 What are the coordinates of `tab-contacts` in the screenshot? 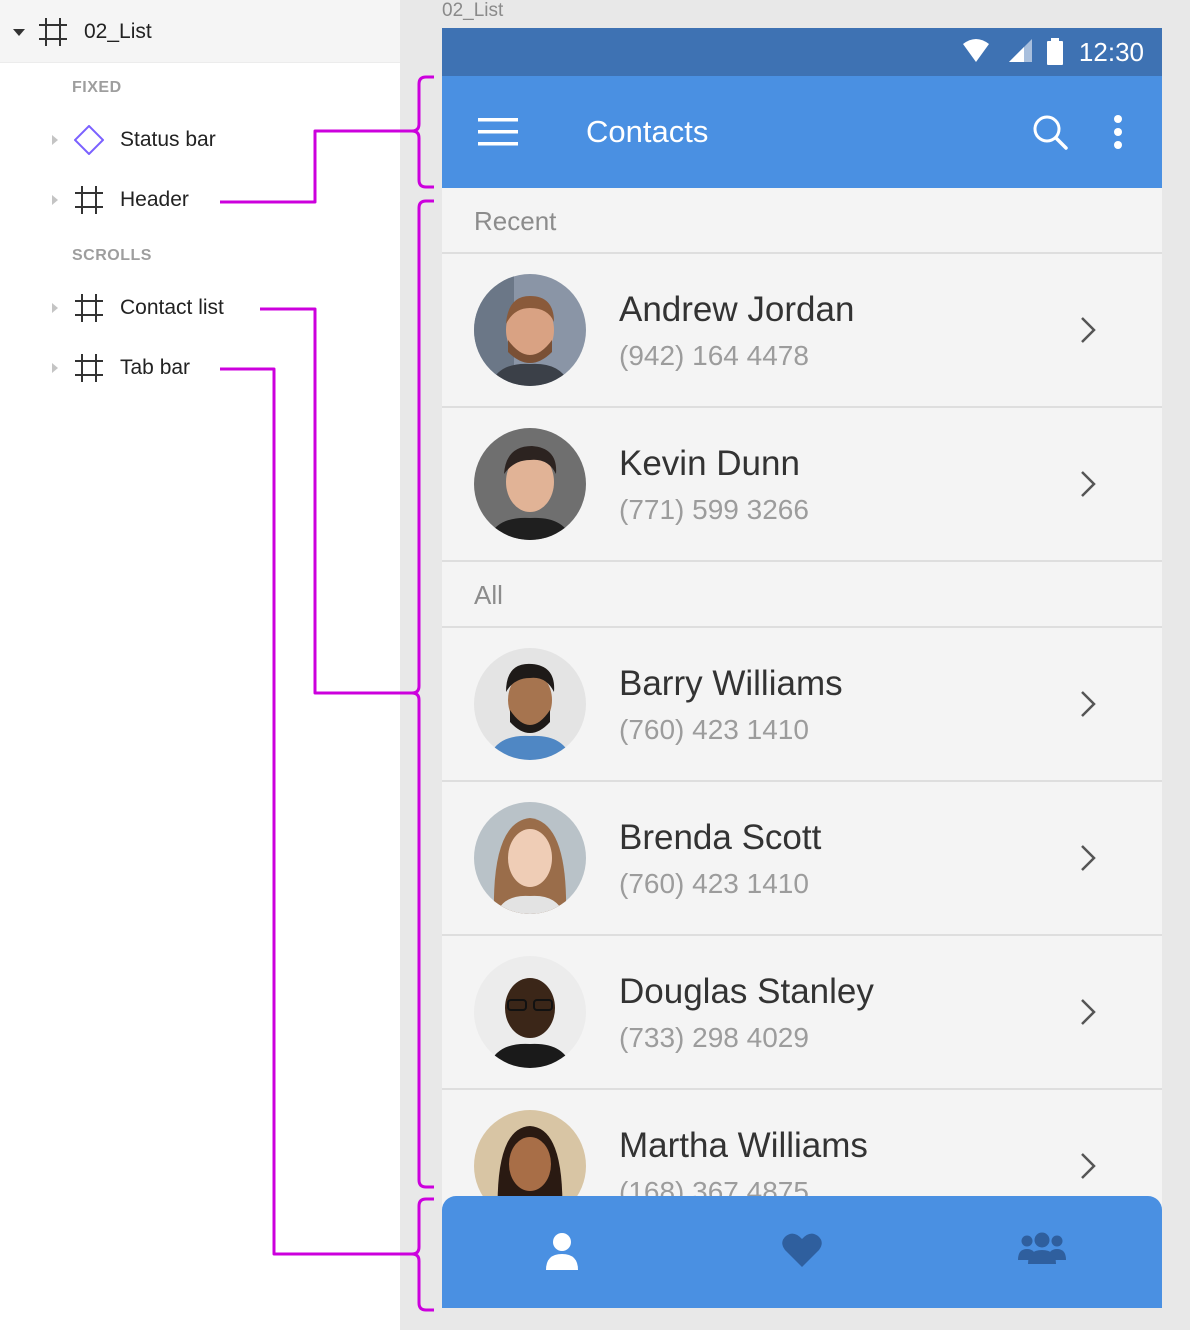 It's located at (562, 1252).